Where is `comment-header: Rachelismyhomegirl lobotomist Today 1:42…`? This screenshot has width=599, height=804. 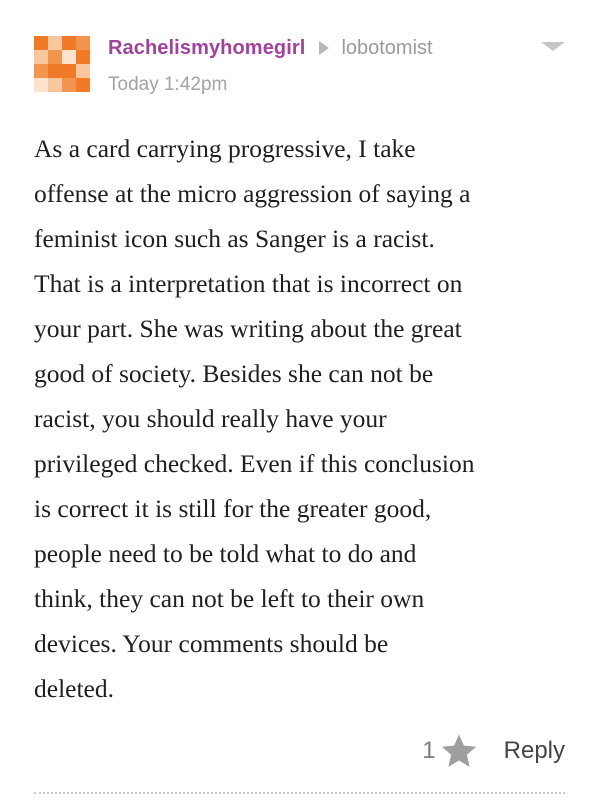
comment-header: Rachelismyhomegirl lobotomist Today 1:42… is located at coordinates (343, 69).